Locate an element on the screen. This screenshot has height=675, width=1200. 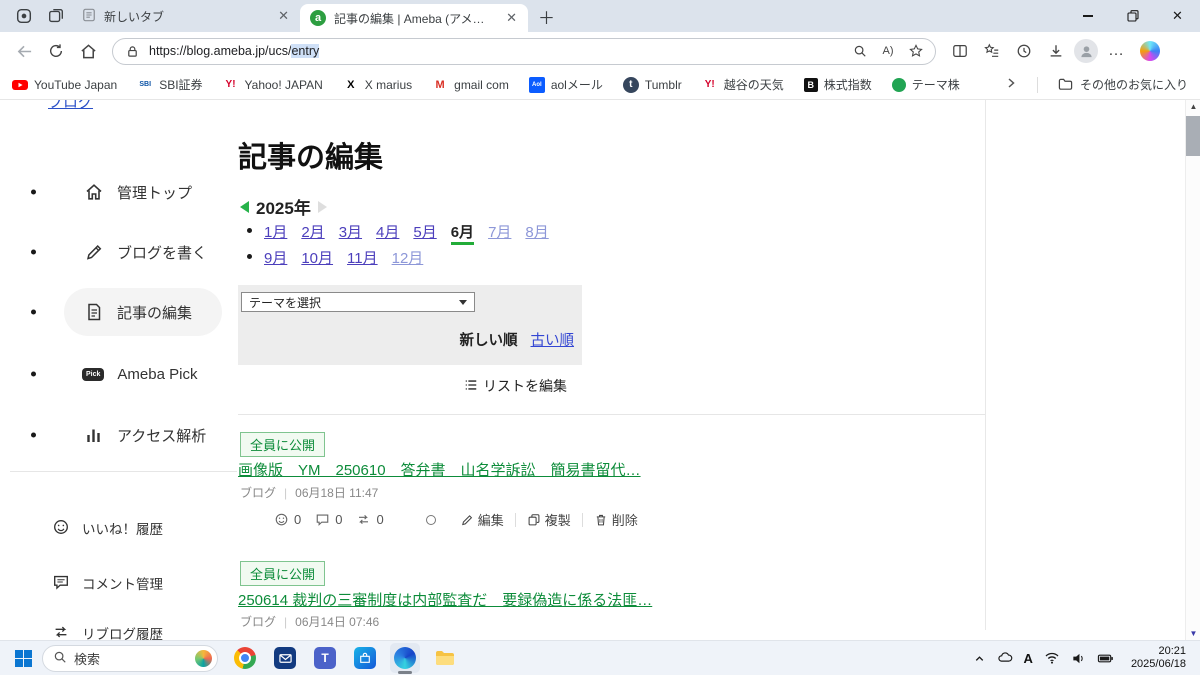
taskbar-app-store-icon is located at coordinates (365, 658).